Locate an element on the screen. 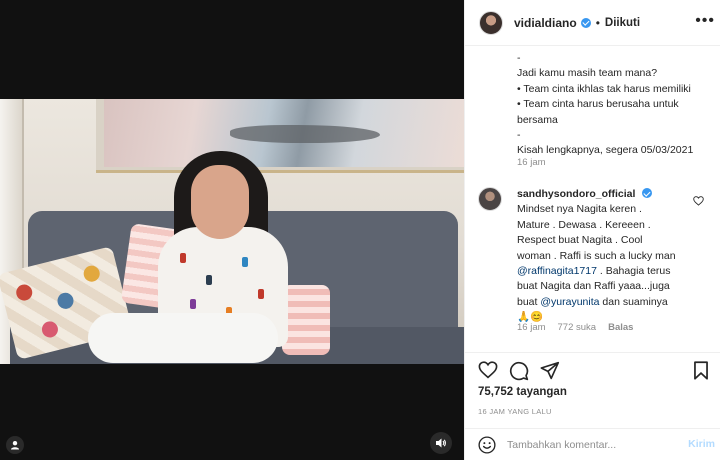  reply-button: Balas is located at coordinates (620, 327).